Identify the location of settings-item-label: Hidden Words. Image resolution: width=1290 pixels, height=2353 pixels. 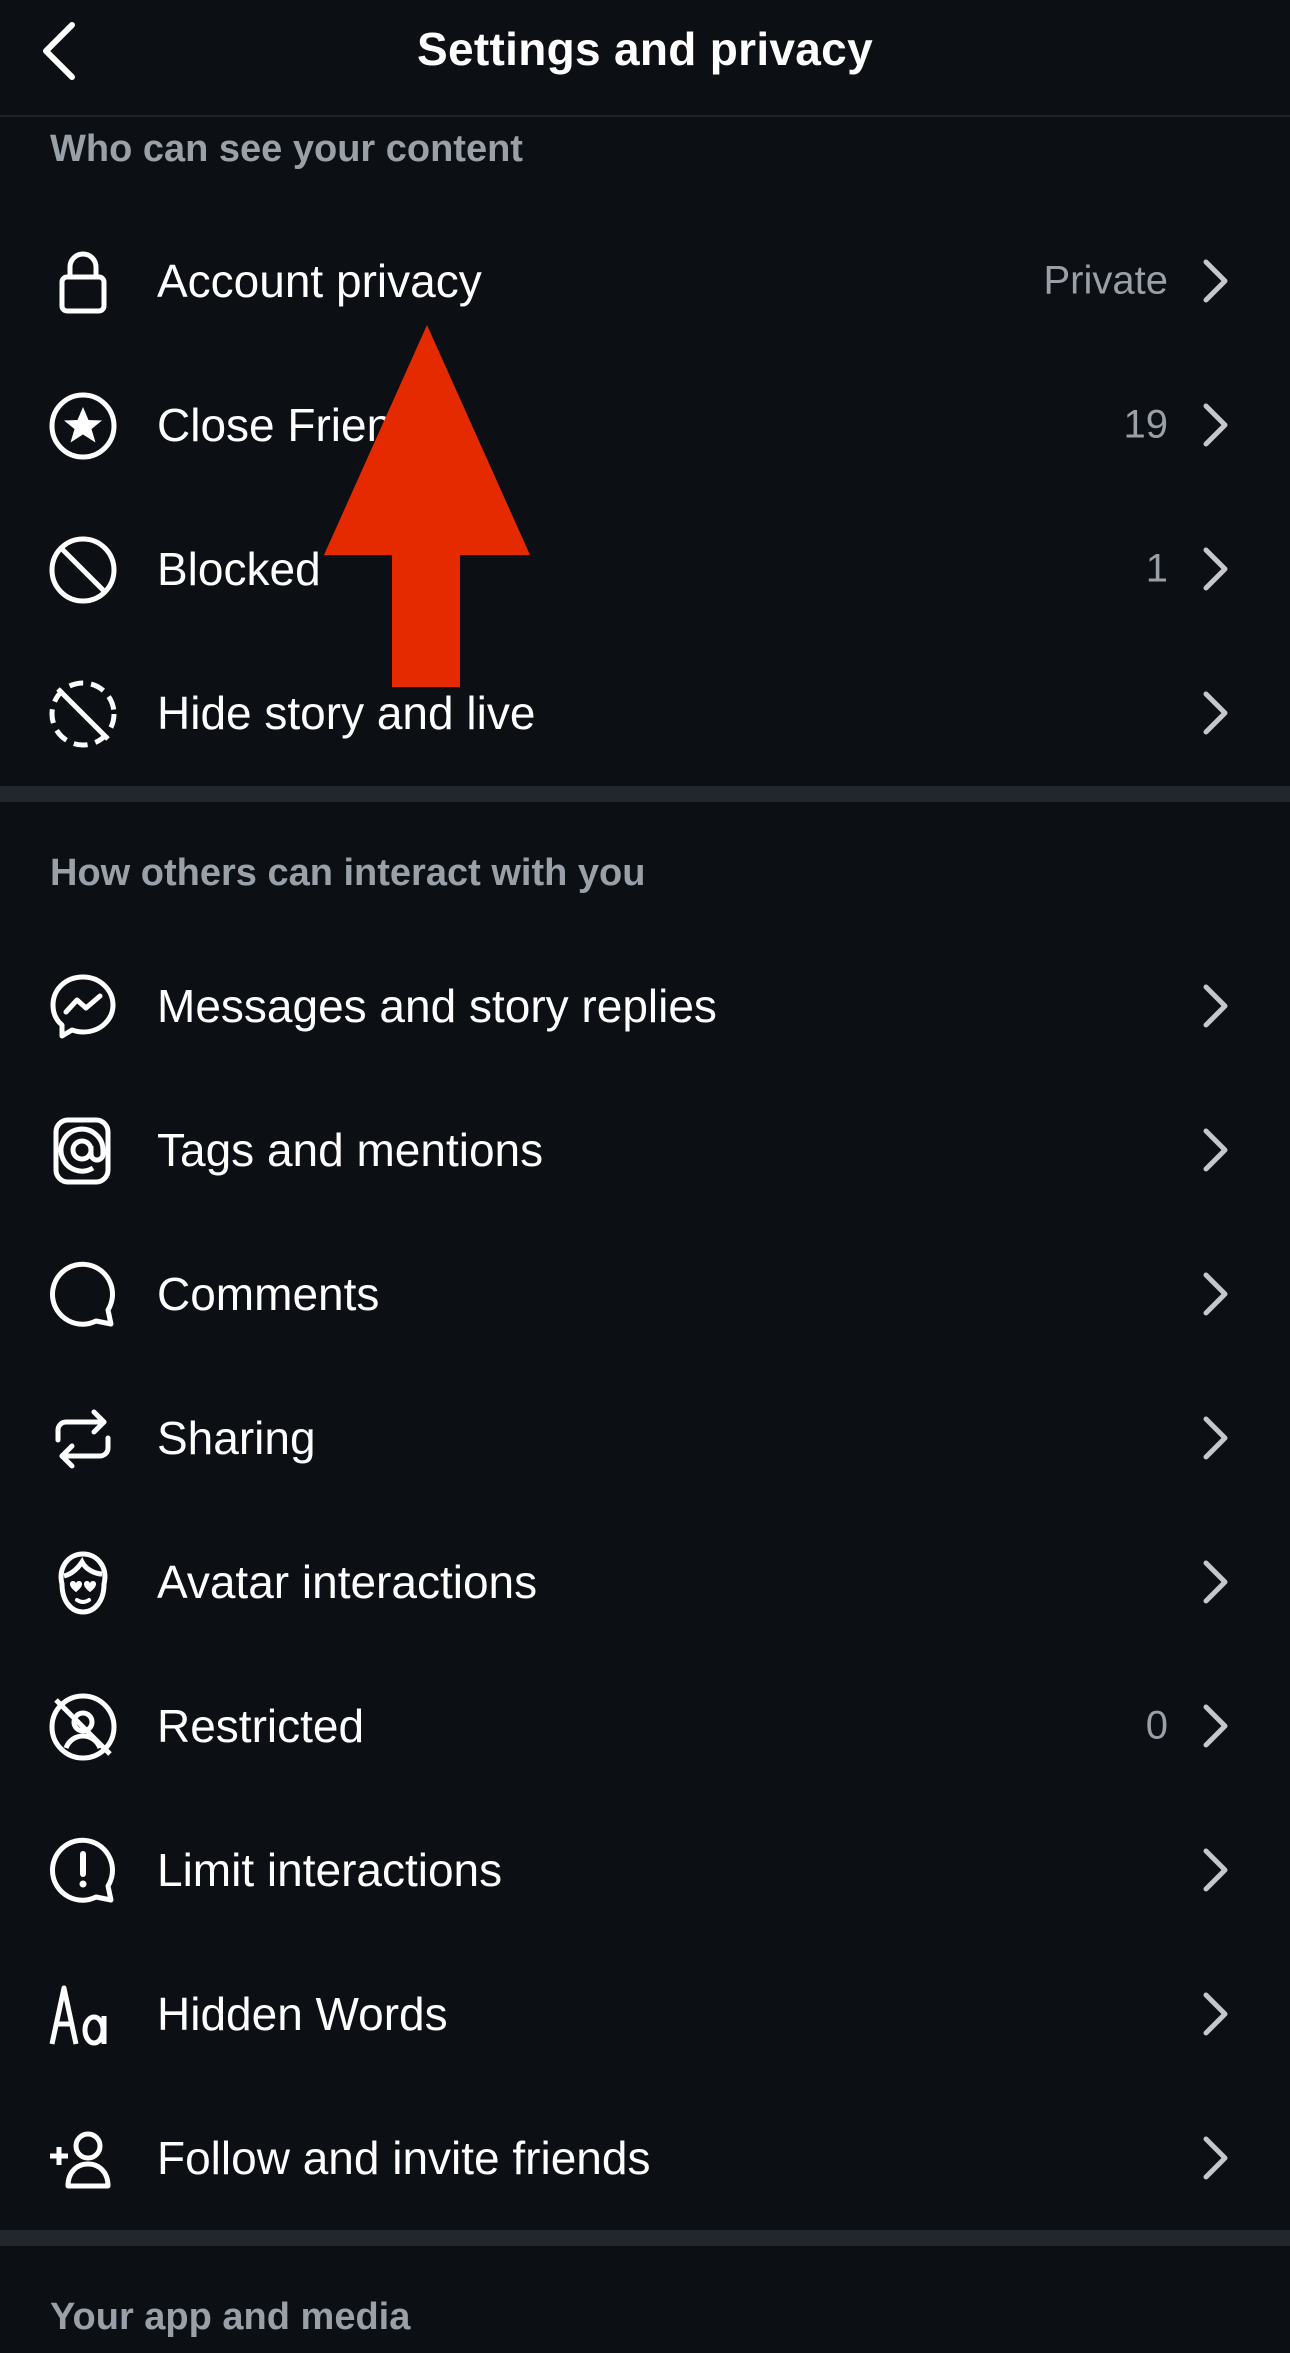
(302, 2014).